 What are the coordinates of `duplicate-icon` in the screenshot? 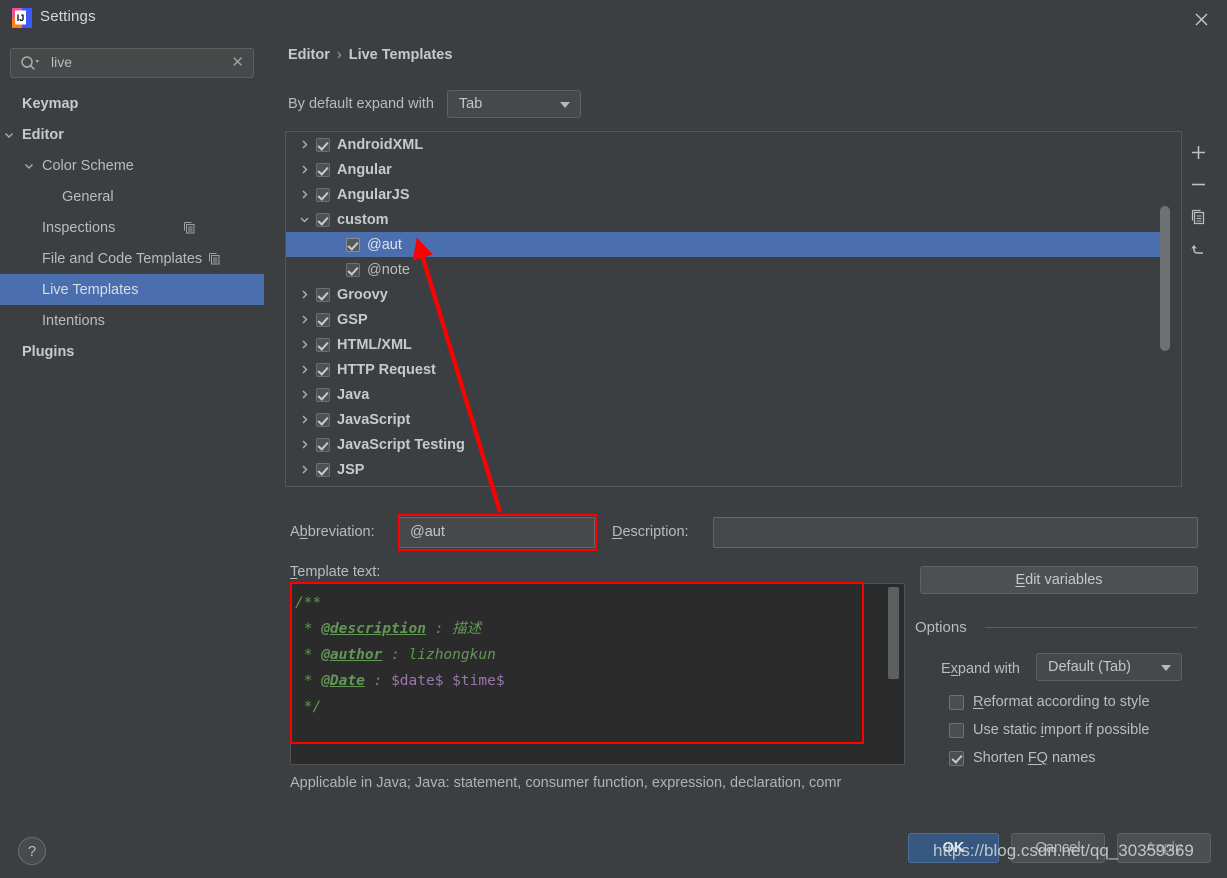 It's located at (1198, 216).